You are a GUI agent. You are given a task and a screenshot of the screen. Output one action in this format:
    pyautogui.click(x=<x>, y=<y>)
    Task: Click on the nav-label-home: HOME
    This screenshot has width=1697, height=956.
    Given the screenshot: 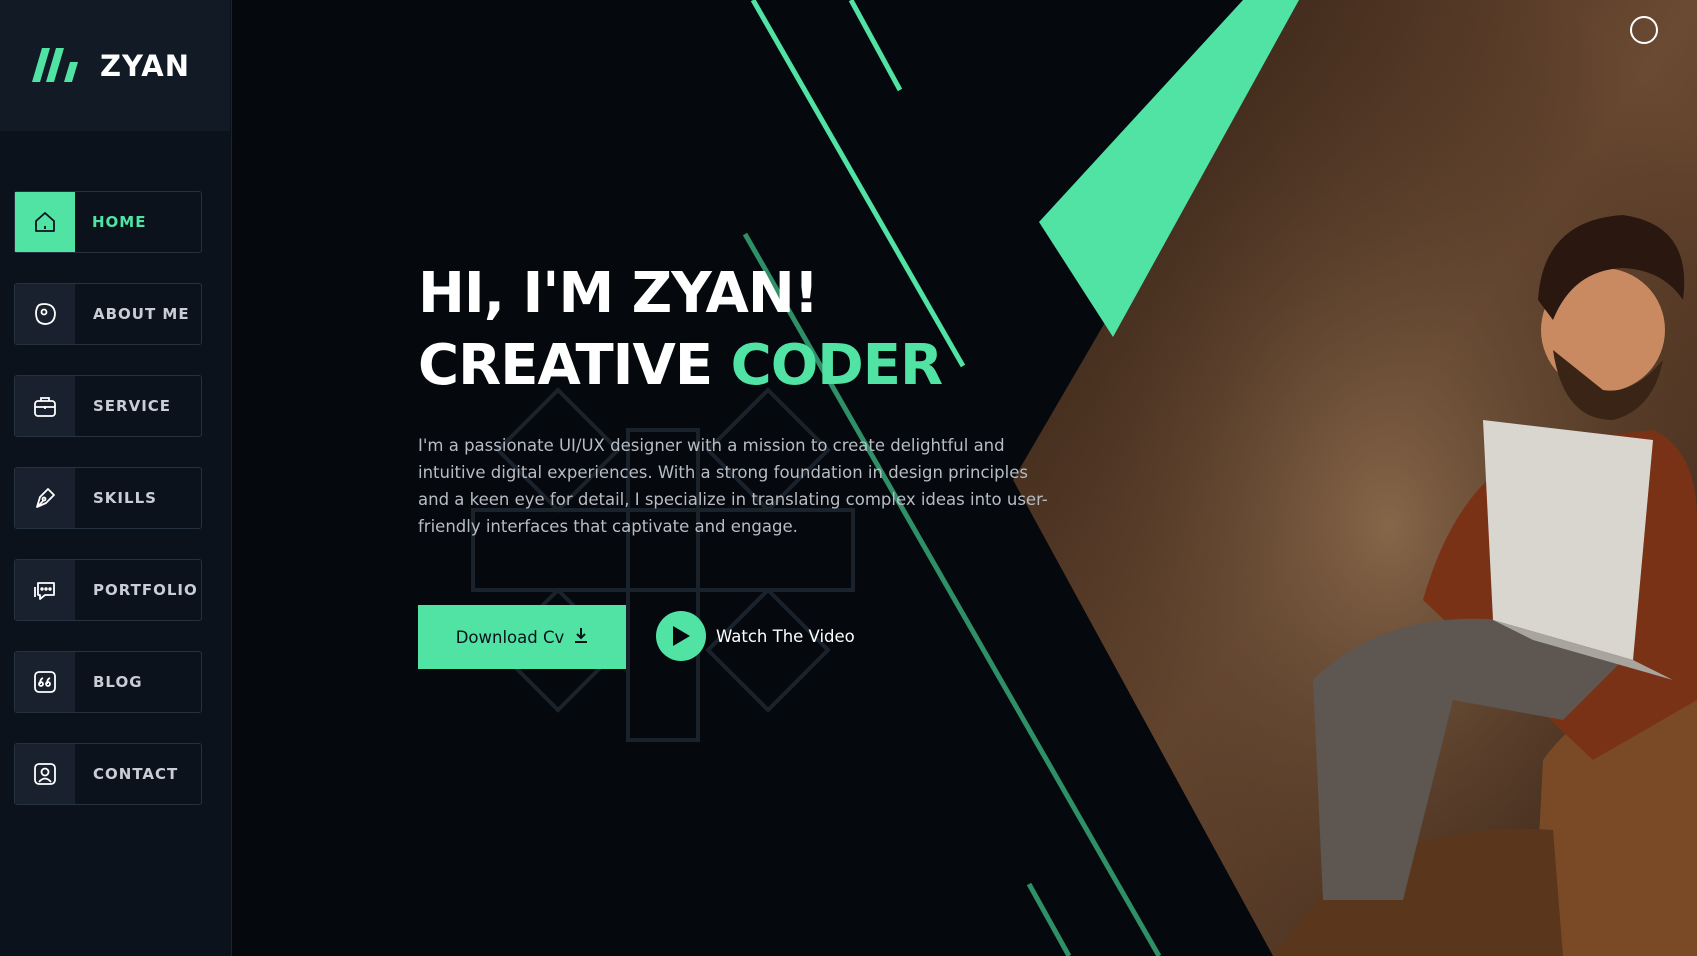 What is the action you would take?
    pyautogui.click(x=119, y=222)
    